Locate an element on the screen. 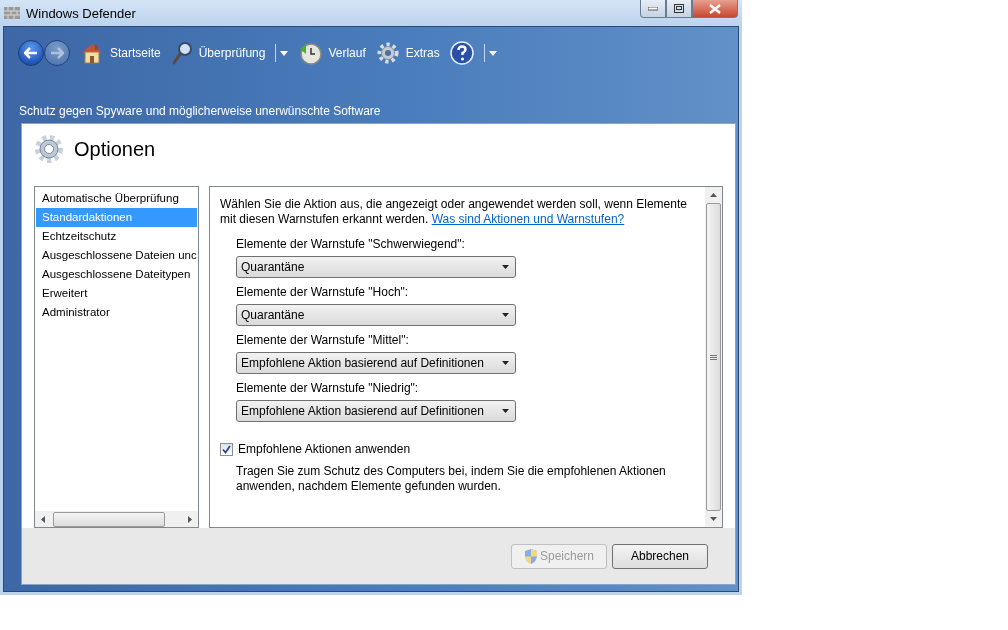 Image resolution: width=1008 pixels, height=630 pixels. forward-button is located at coordinates (57, 53).